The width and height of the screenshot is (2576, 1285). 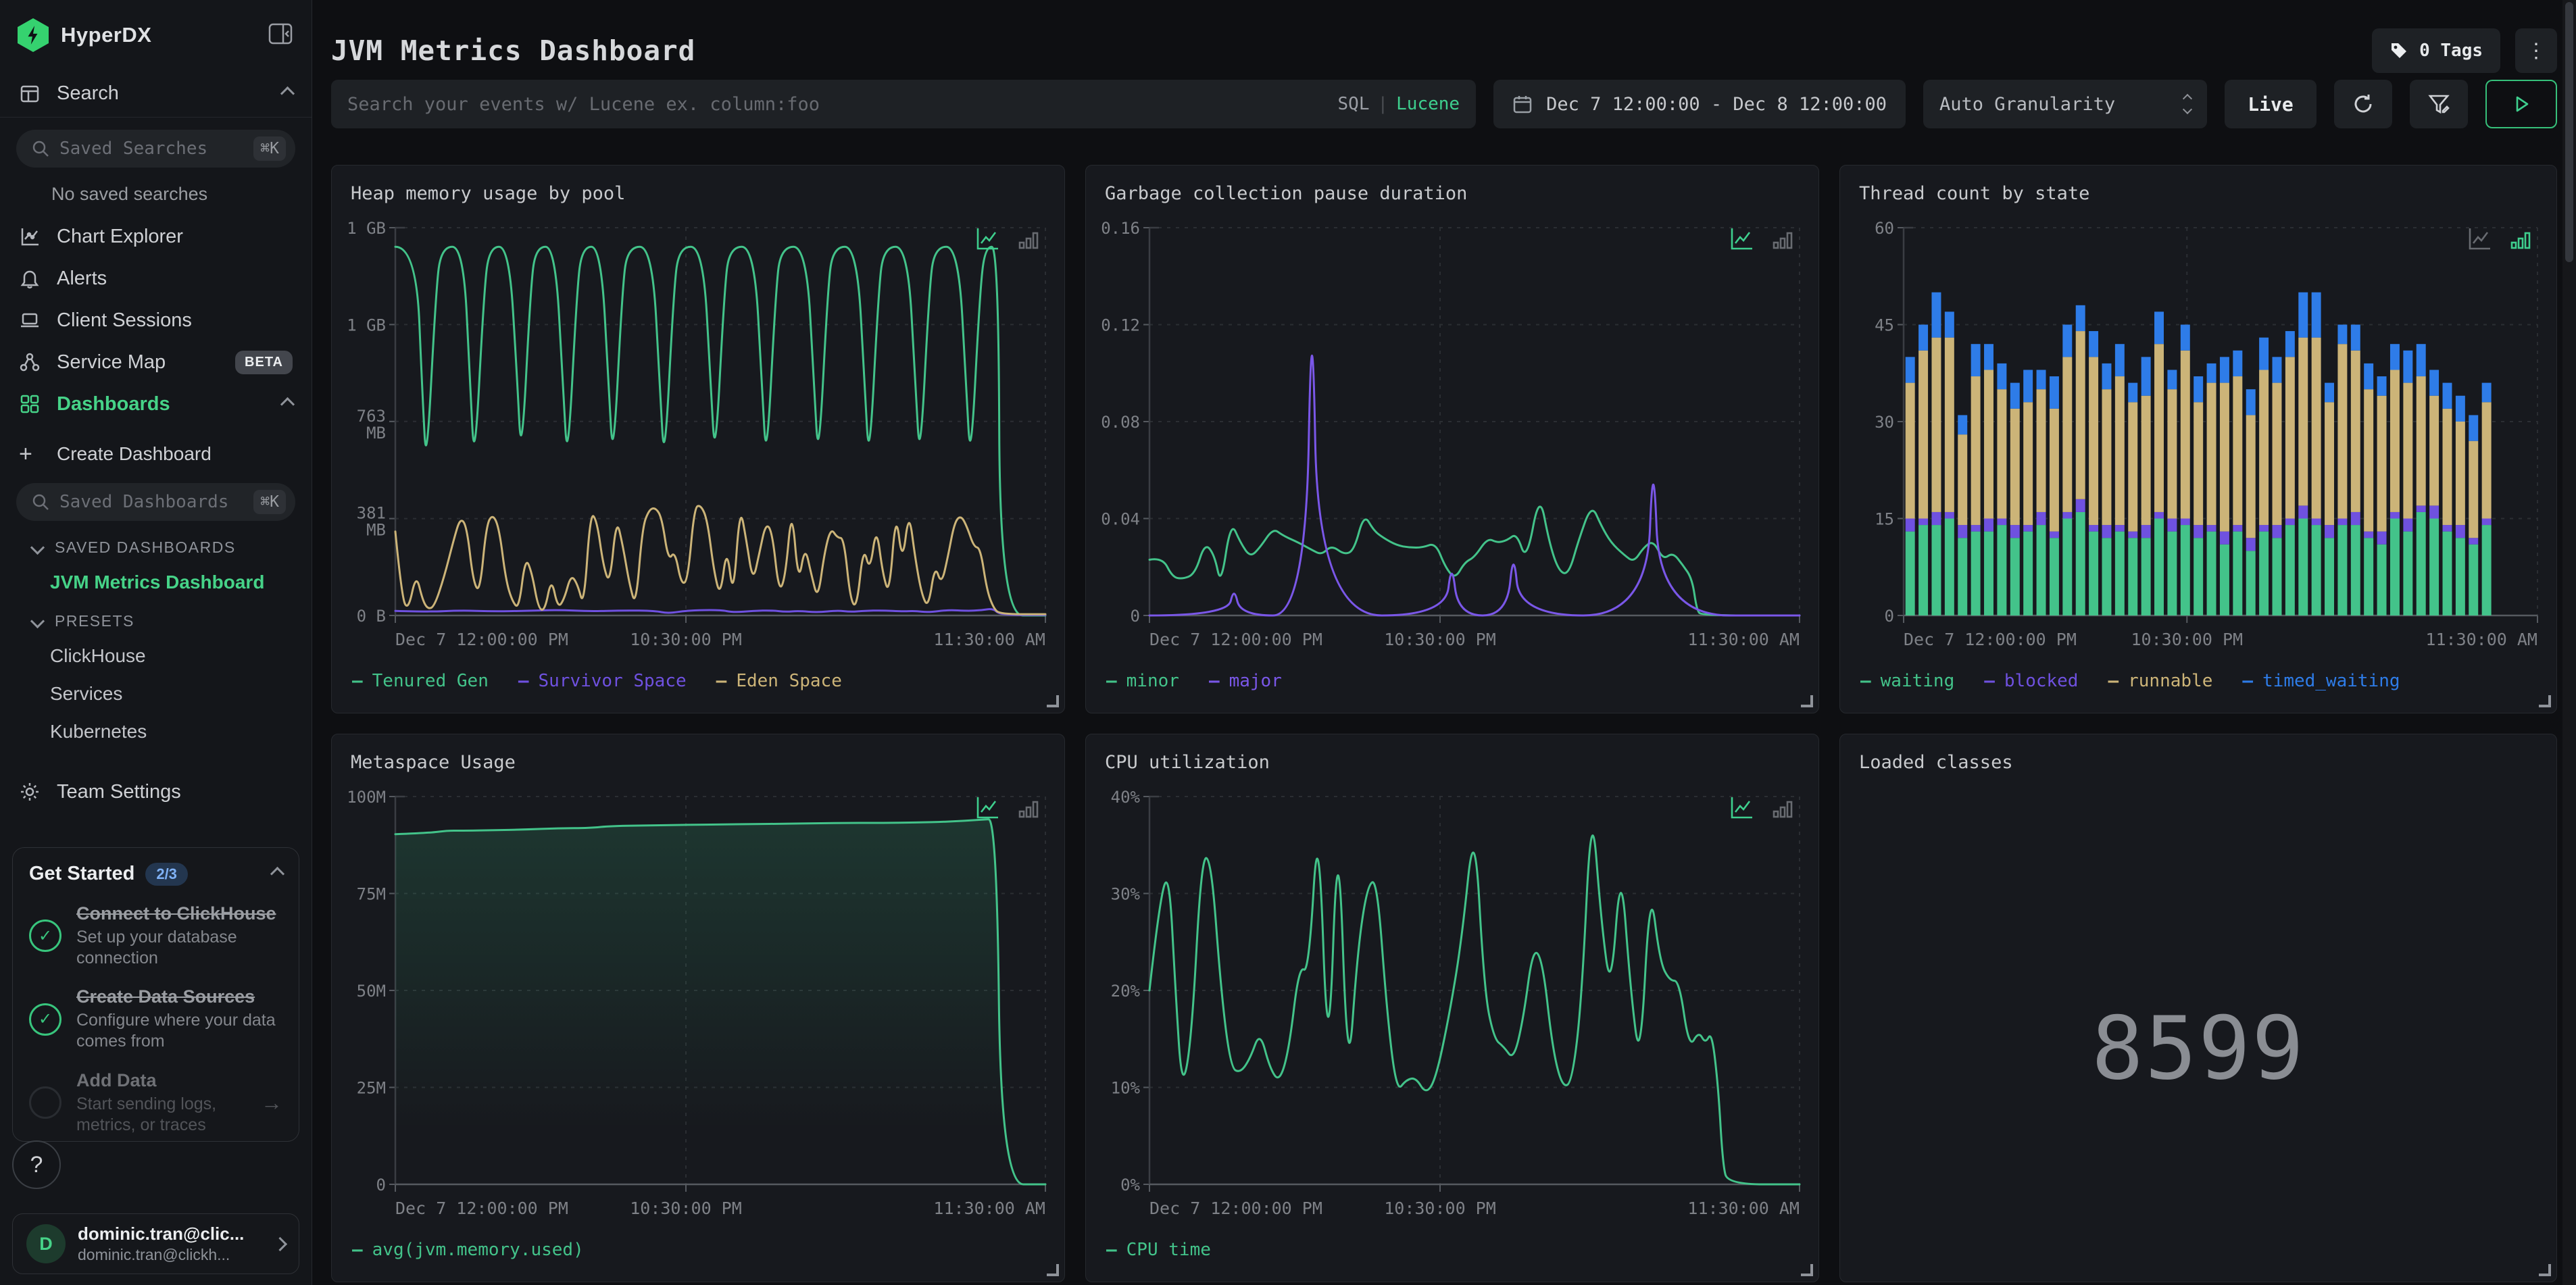 What do you see at coordinates (2569, 642) in the screenshot?
I see `vertical-scrollbar` at bounding box center [2569, 642].